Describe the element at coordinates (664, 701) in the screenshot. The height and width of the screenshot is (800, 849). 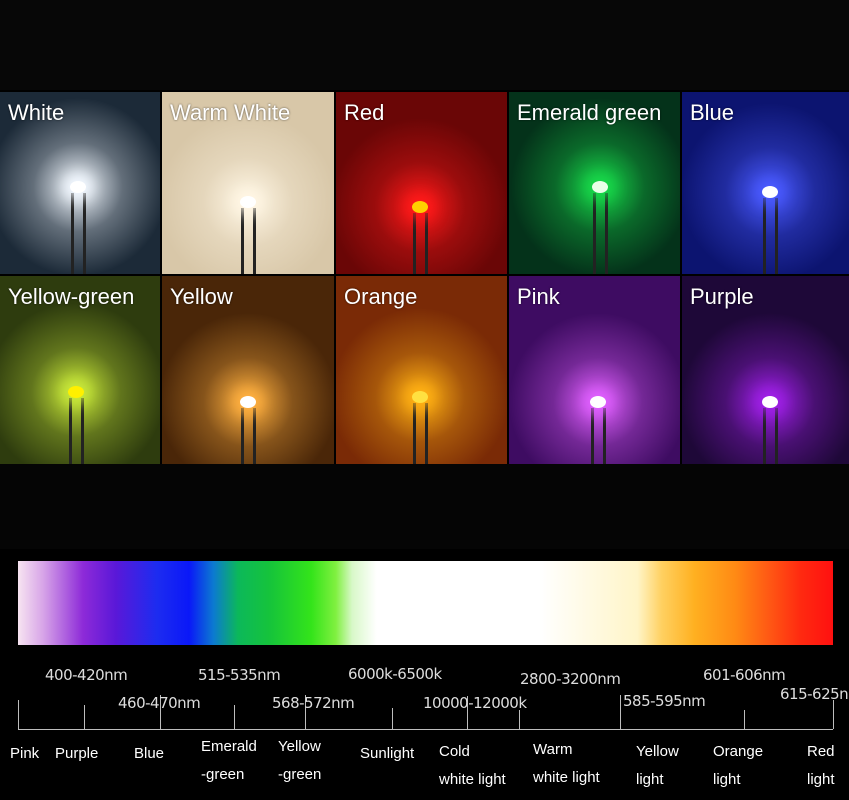
I see `wavelength-label: 585-595nm` at that location.